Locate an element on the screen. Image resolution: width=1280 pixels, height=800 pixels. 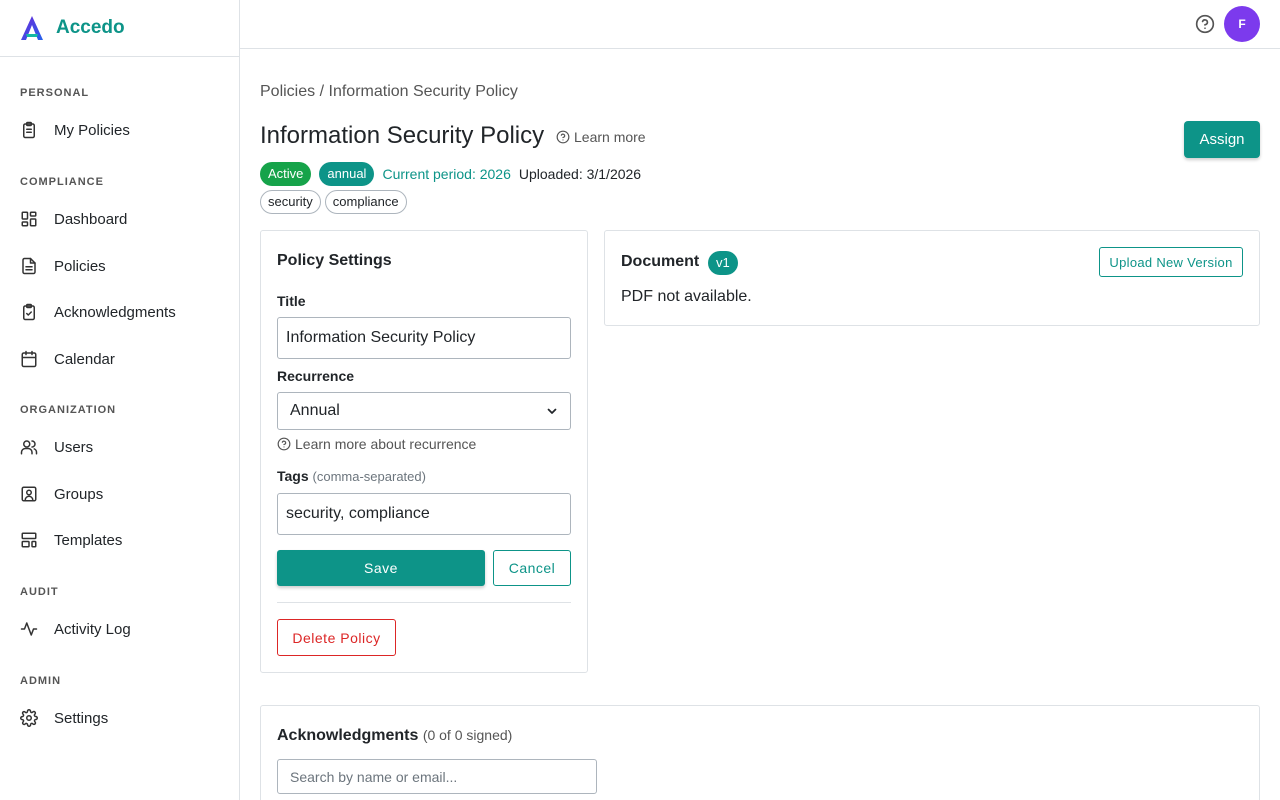
document-heading: Document is located at coordinates (660, 261).